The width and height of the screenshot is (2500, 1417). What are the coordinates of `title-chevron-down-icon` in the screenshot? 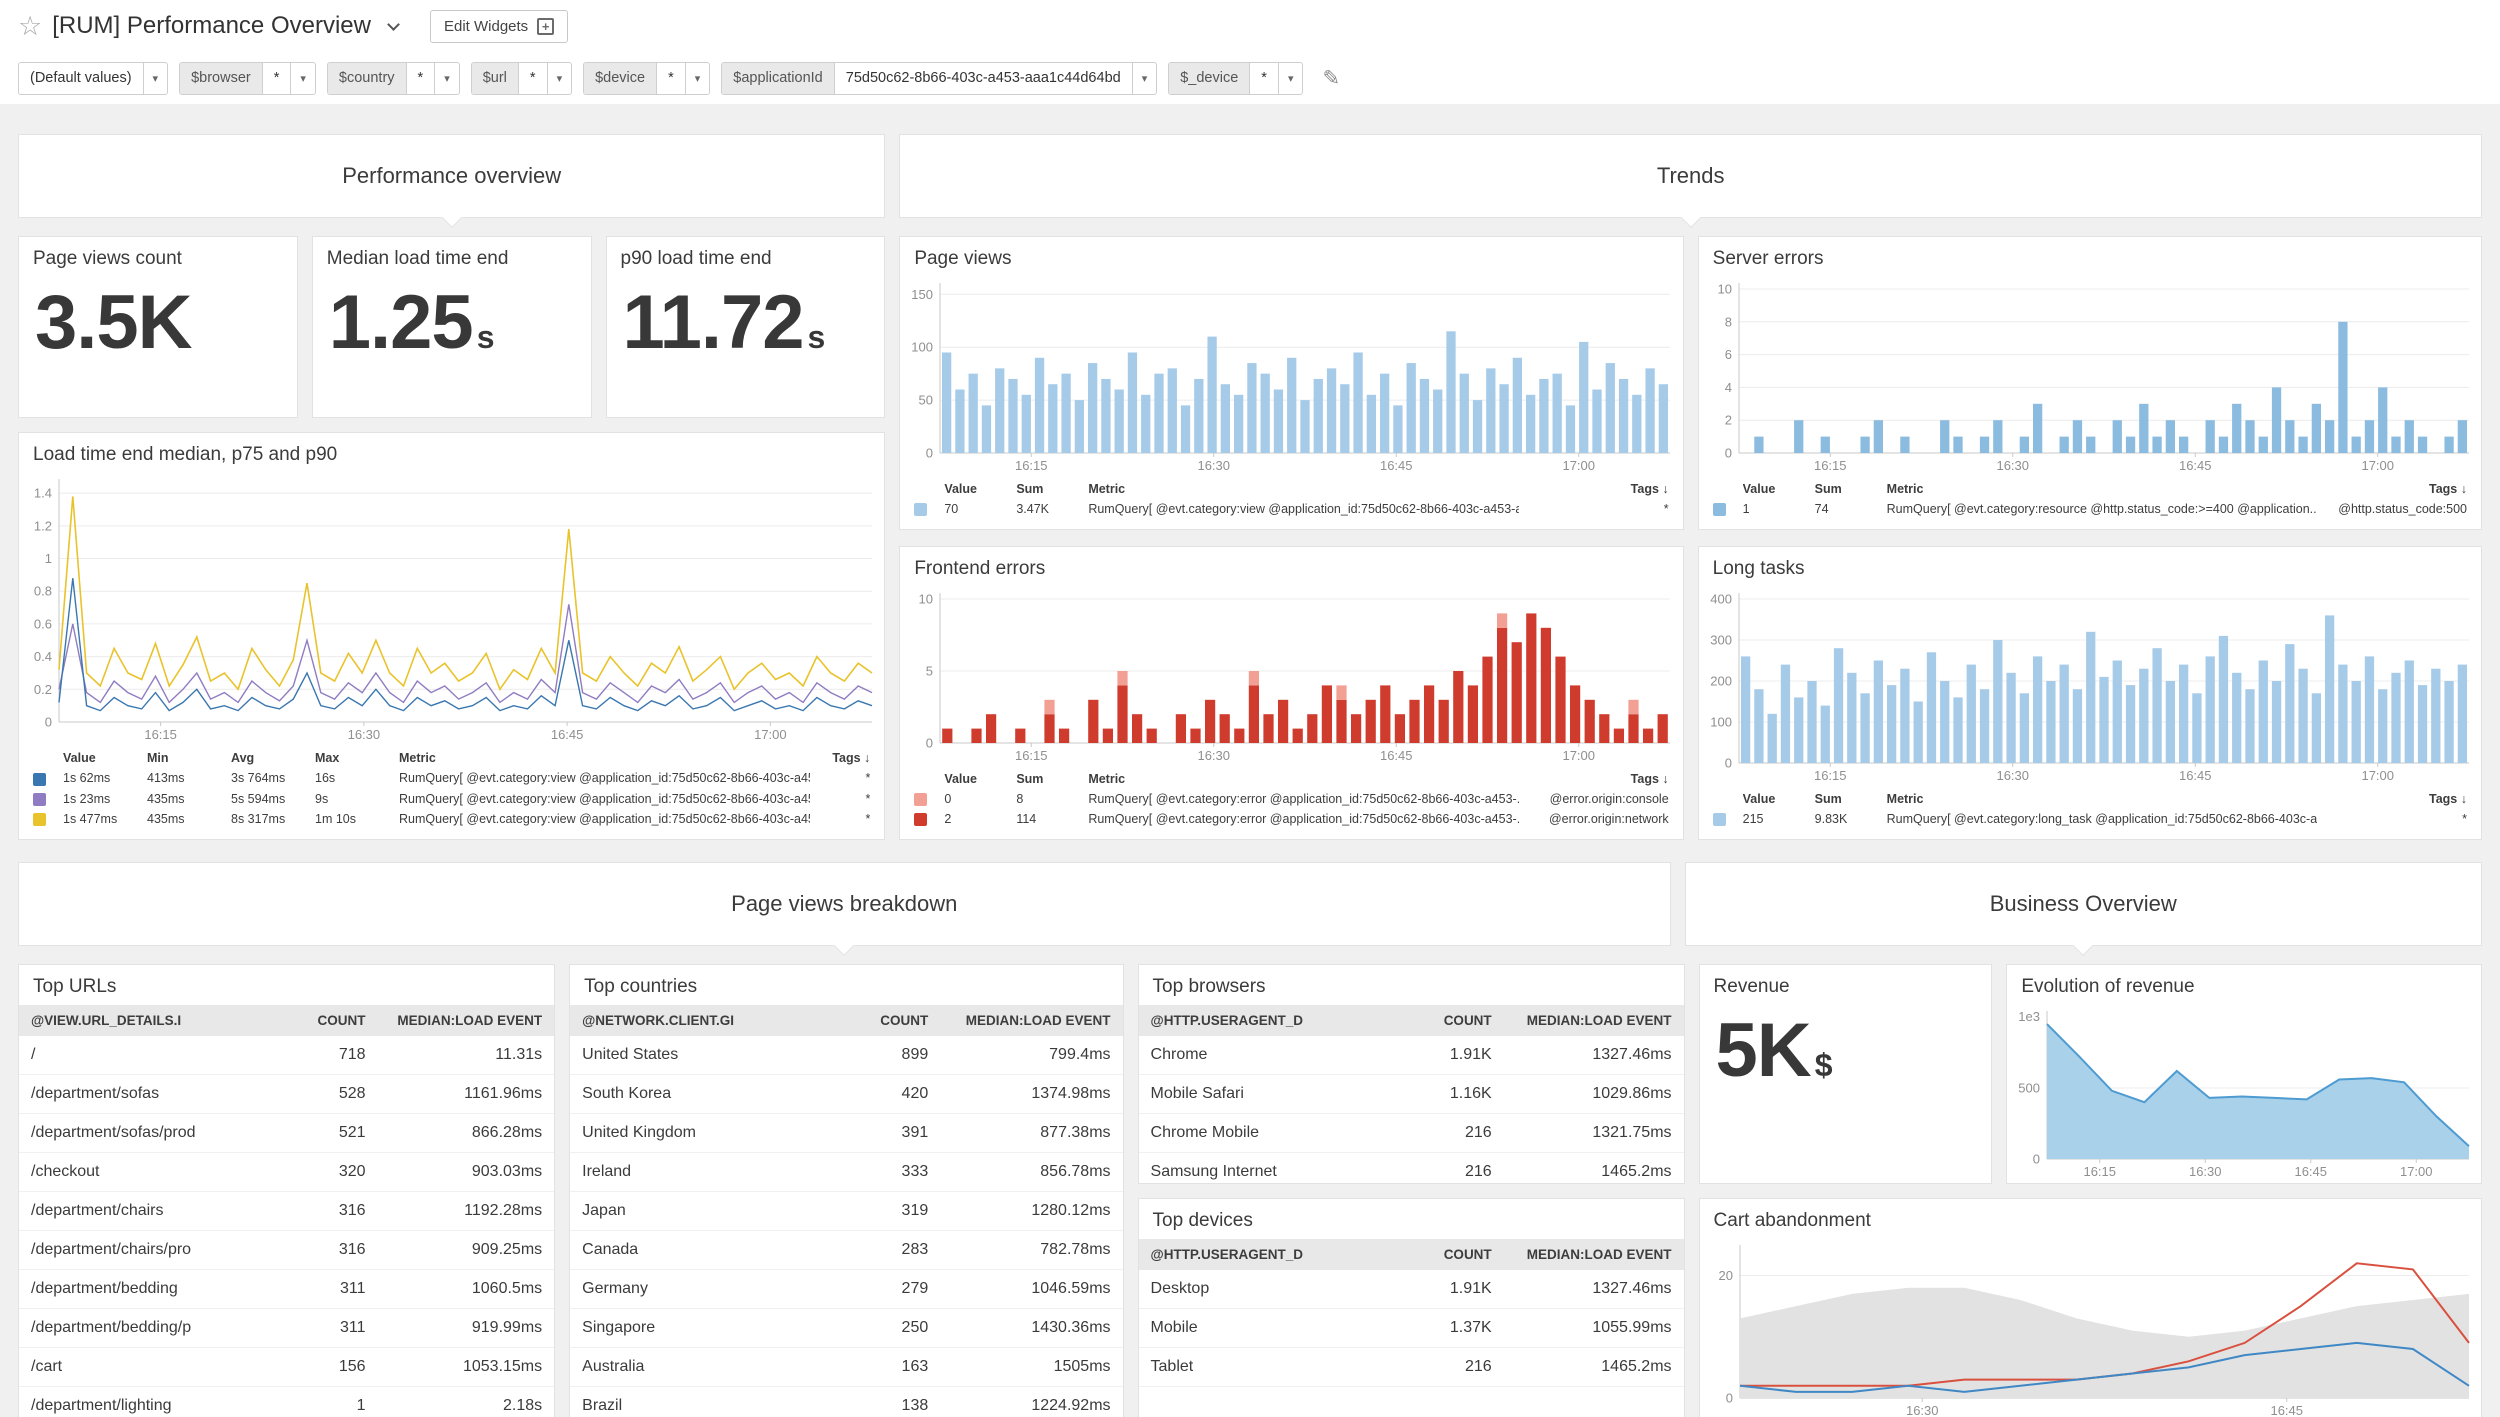 It's located at (393, 24).